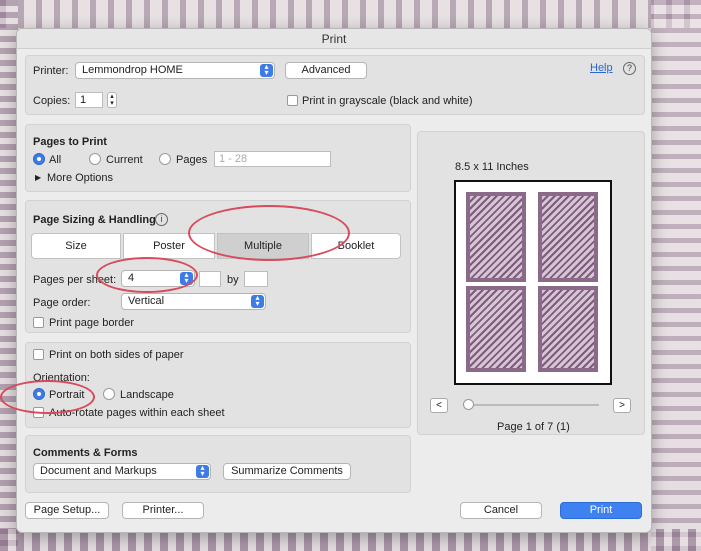 The image size is (701, 551). I want to click on current-radio, so click(95, 159).